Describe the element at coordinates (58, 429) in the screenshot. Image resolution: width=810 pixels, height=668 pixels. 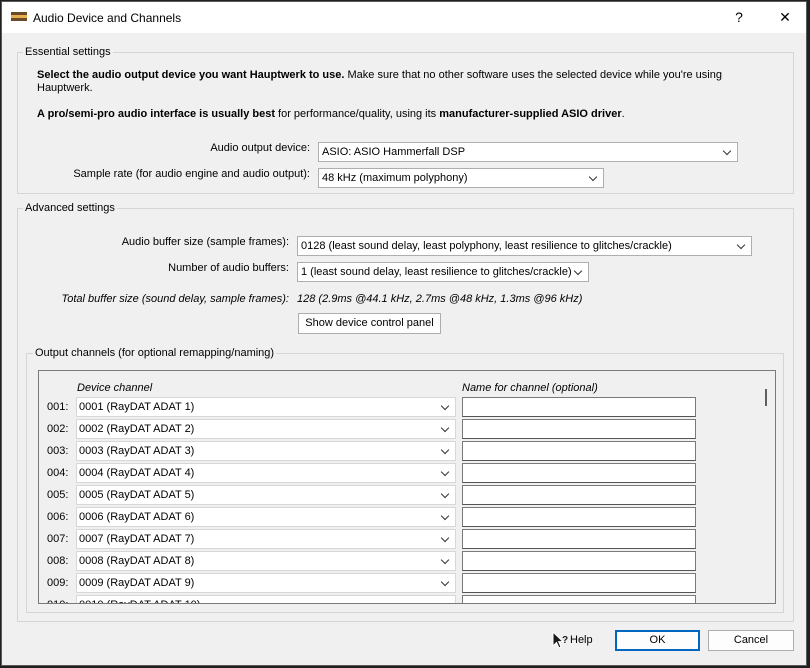
I see `channel-row-number: 002:` at that location.